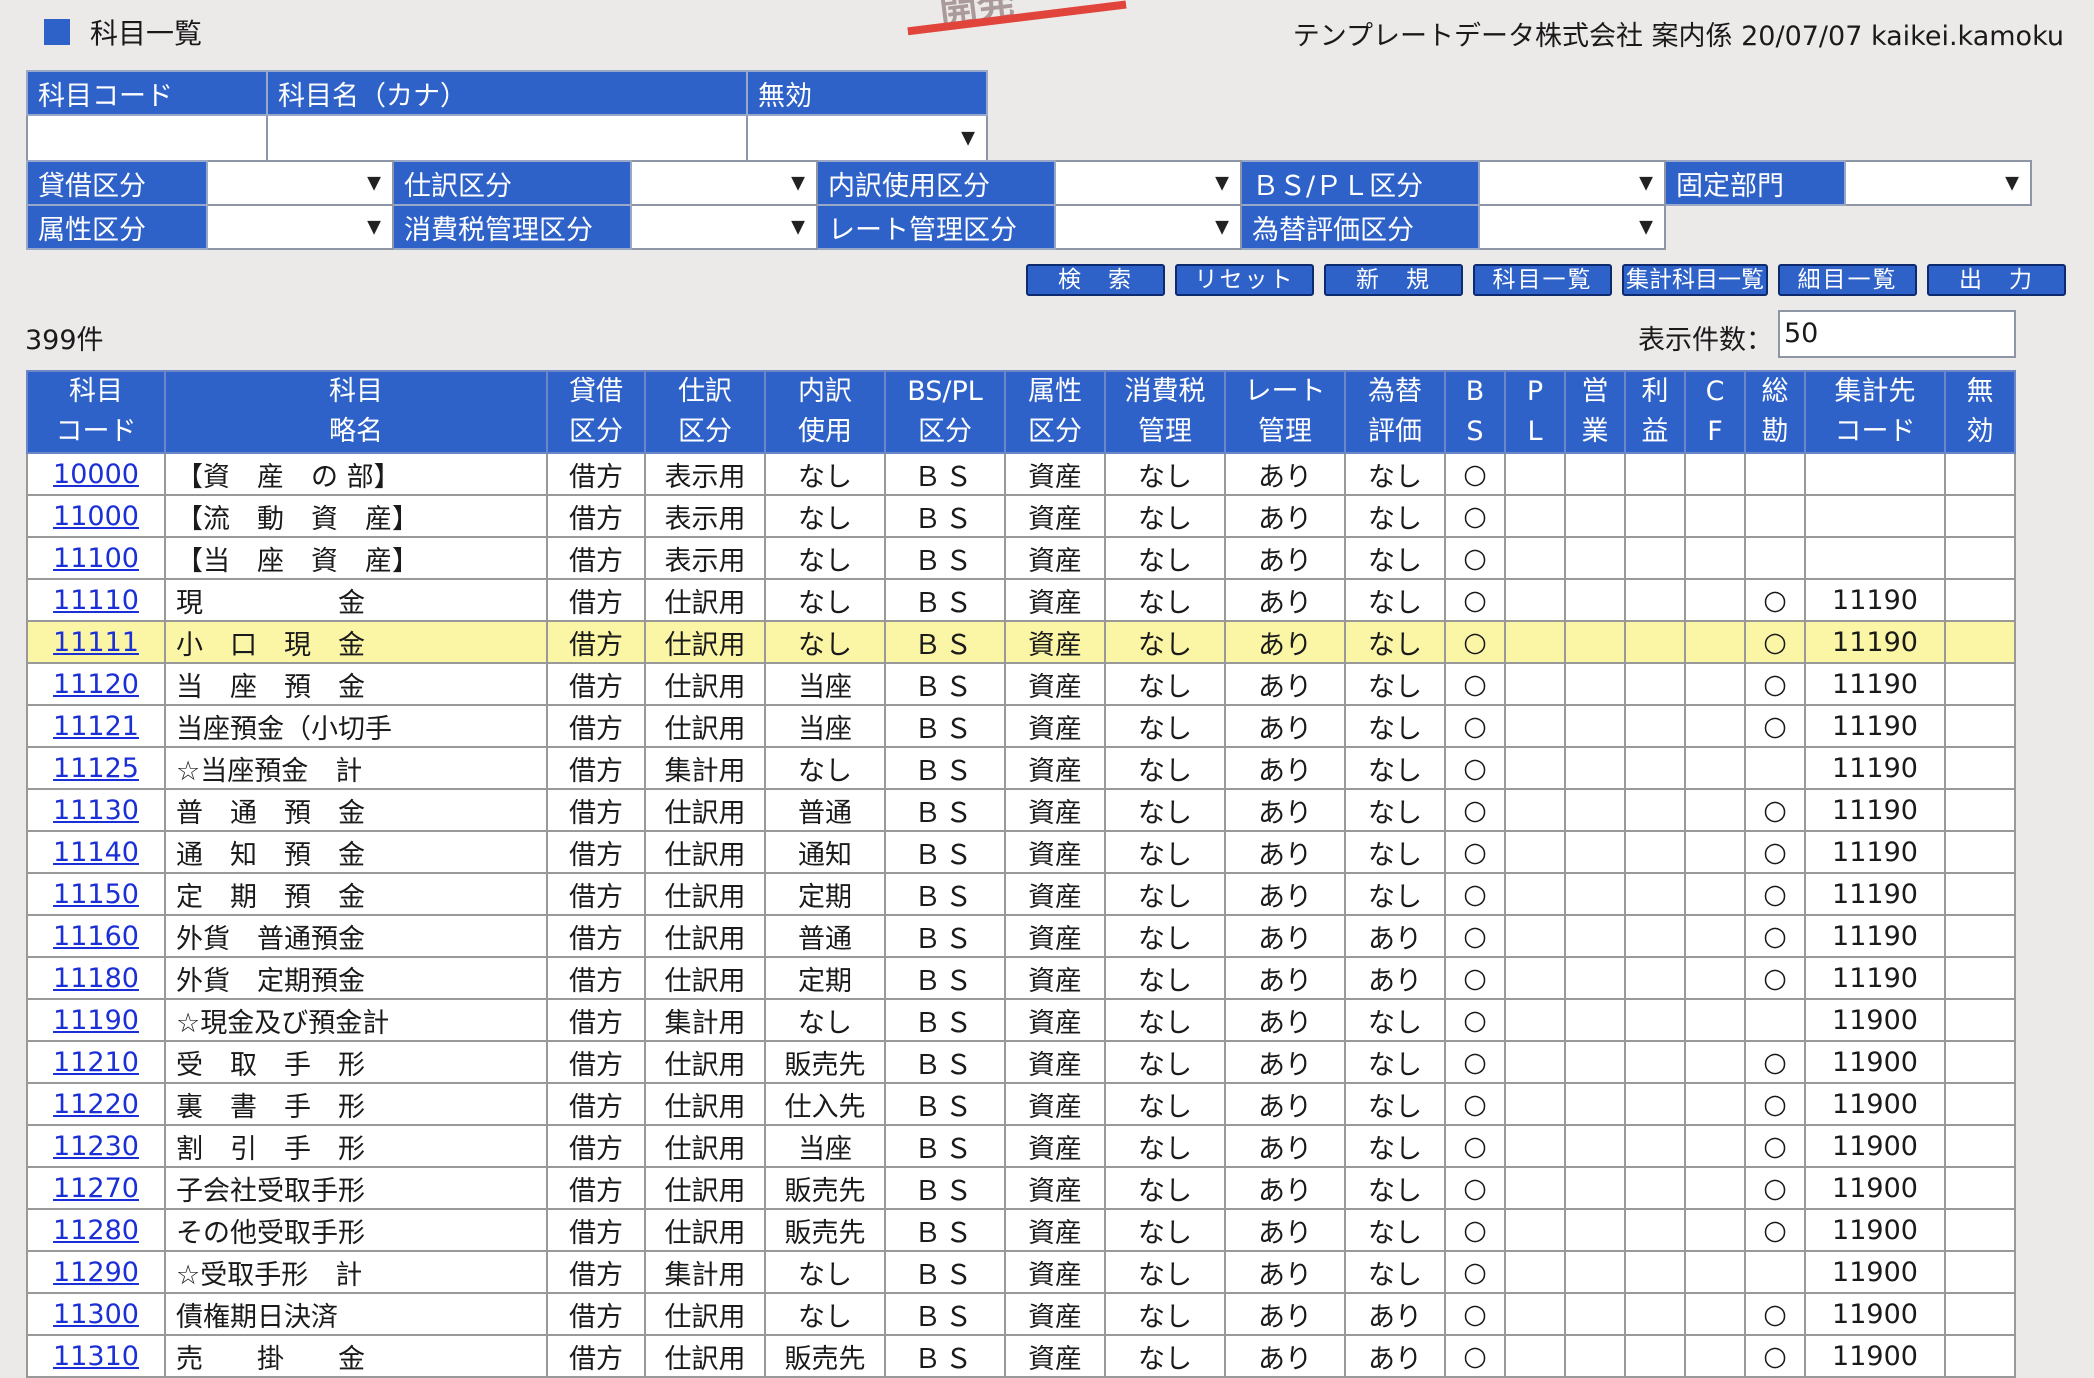  What do you see at coordinates (1021, 516) in the screenshot?
I see `table-row: 11000 【流 動 資 産】 借方 表示用 なし ＢＳ 資産 なし あり なし ○` at bounding box center [1021, 516].